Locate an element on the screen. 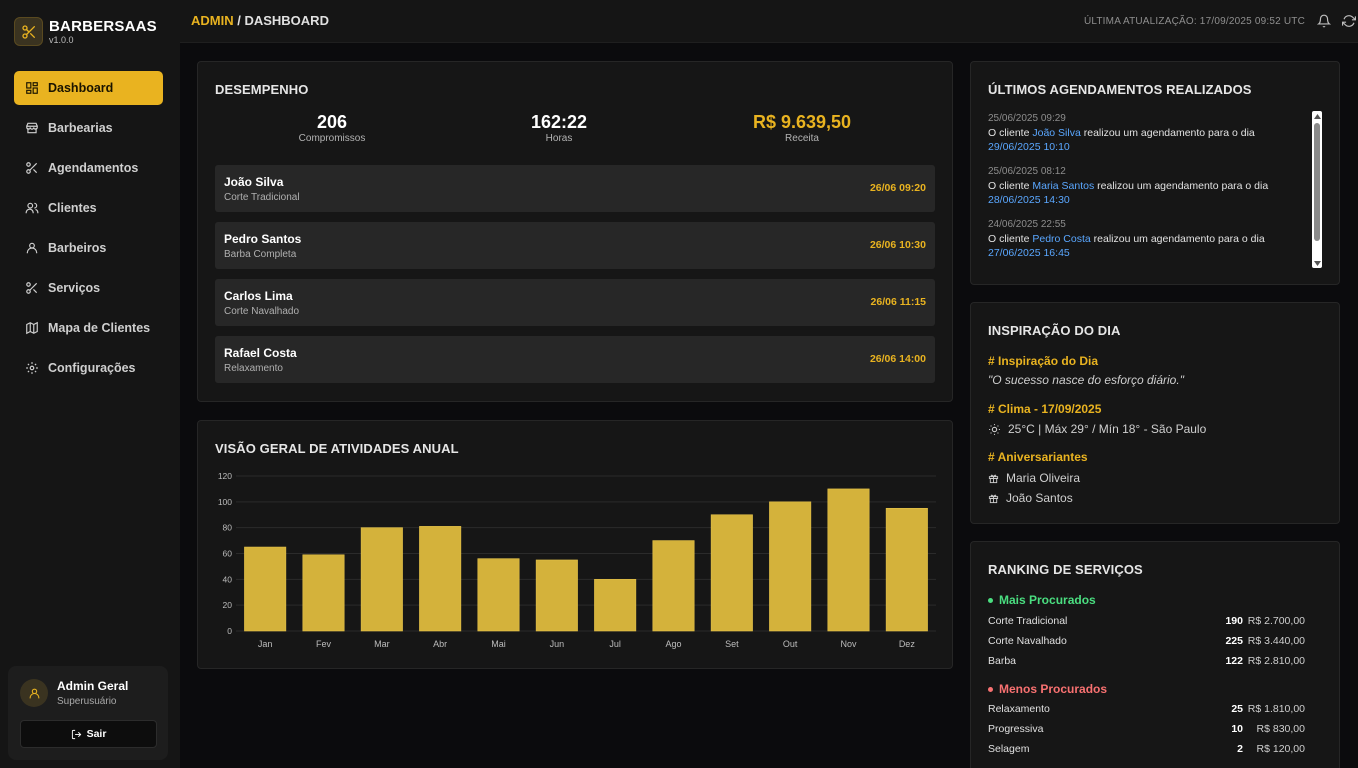 Image resolution: width=1358 pixels, height=768 pixels. sidebar-item-barbeiros: Barbeiros is located at coordinates (88, 248).